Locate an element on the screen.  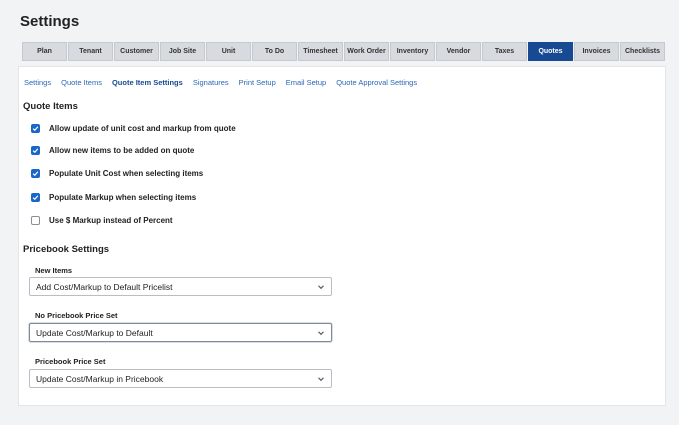
no-pricebook-price-set-label: No Pricebook Price Set is located at coordinates (76, 315).